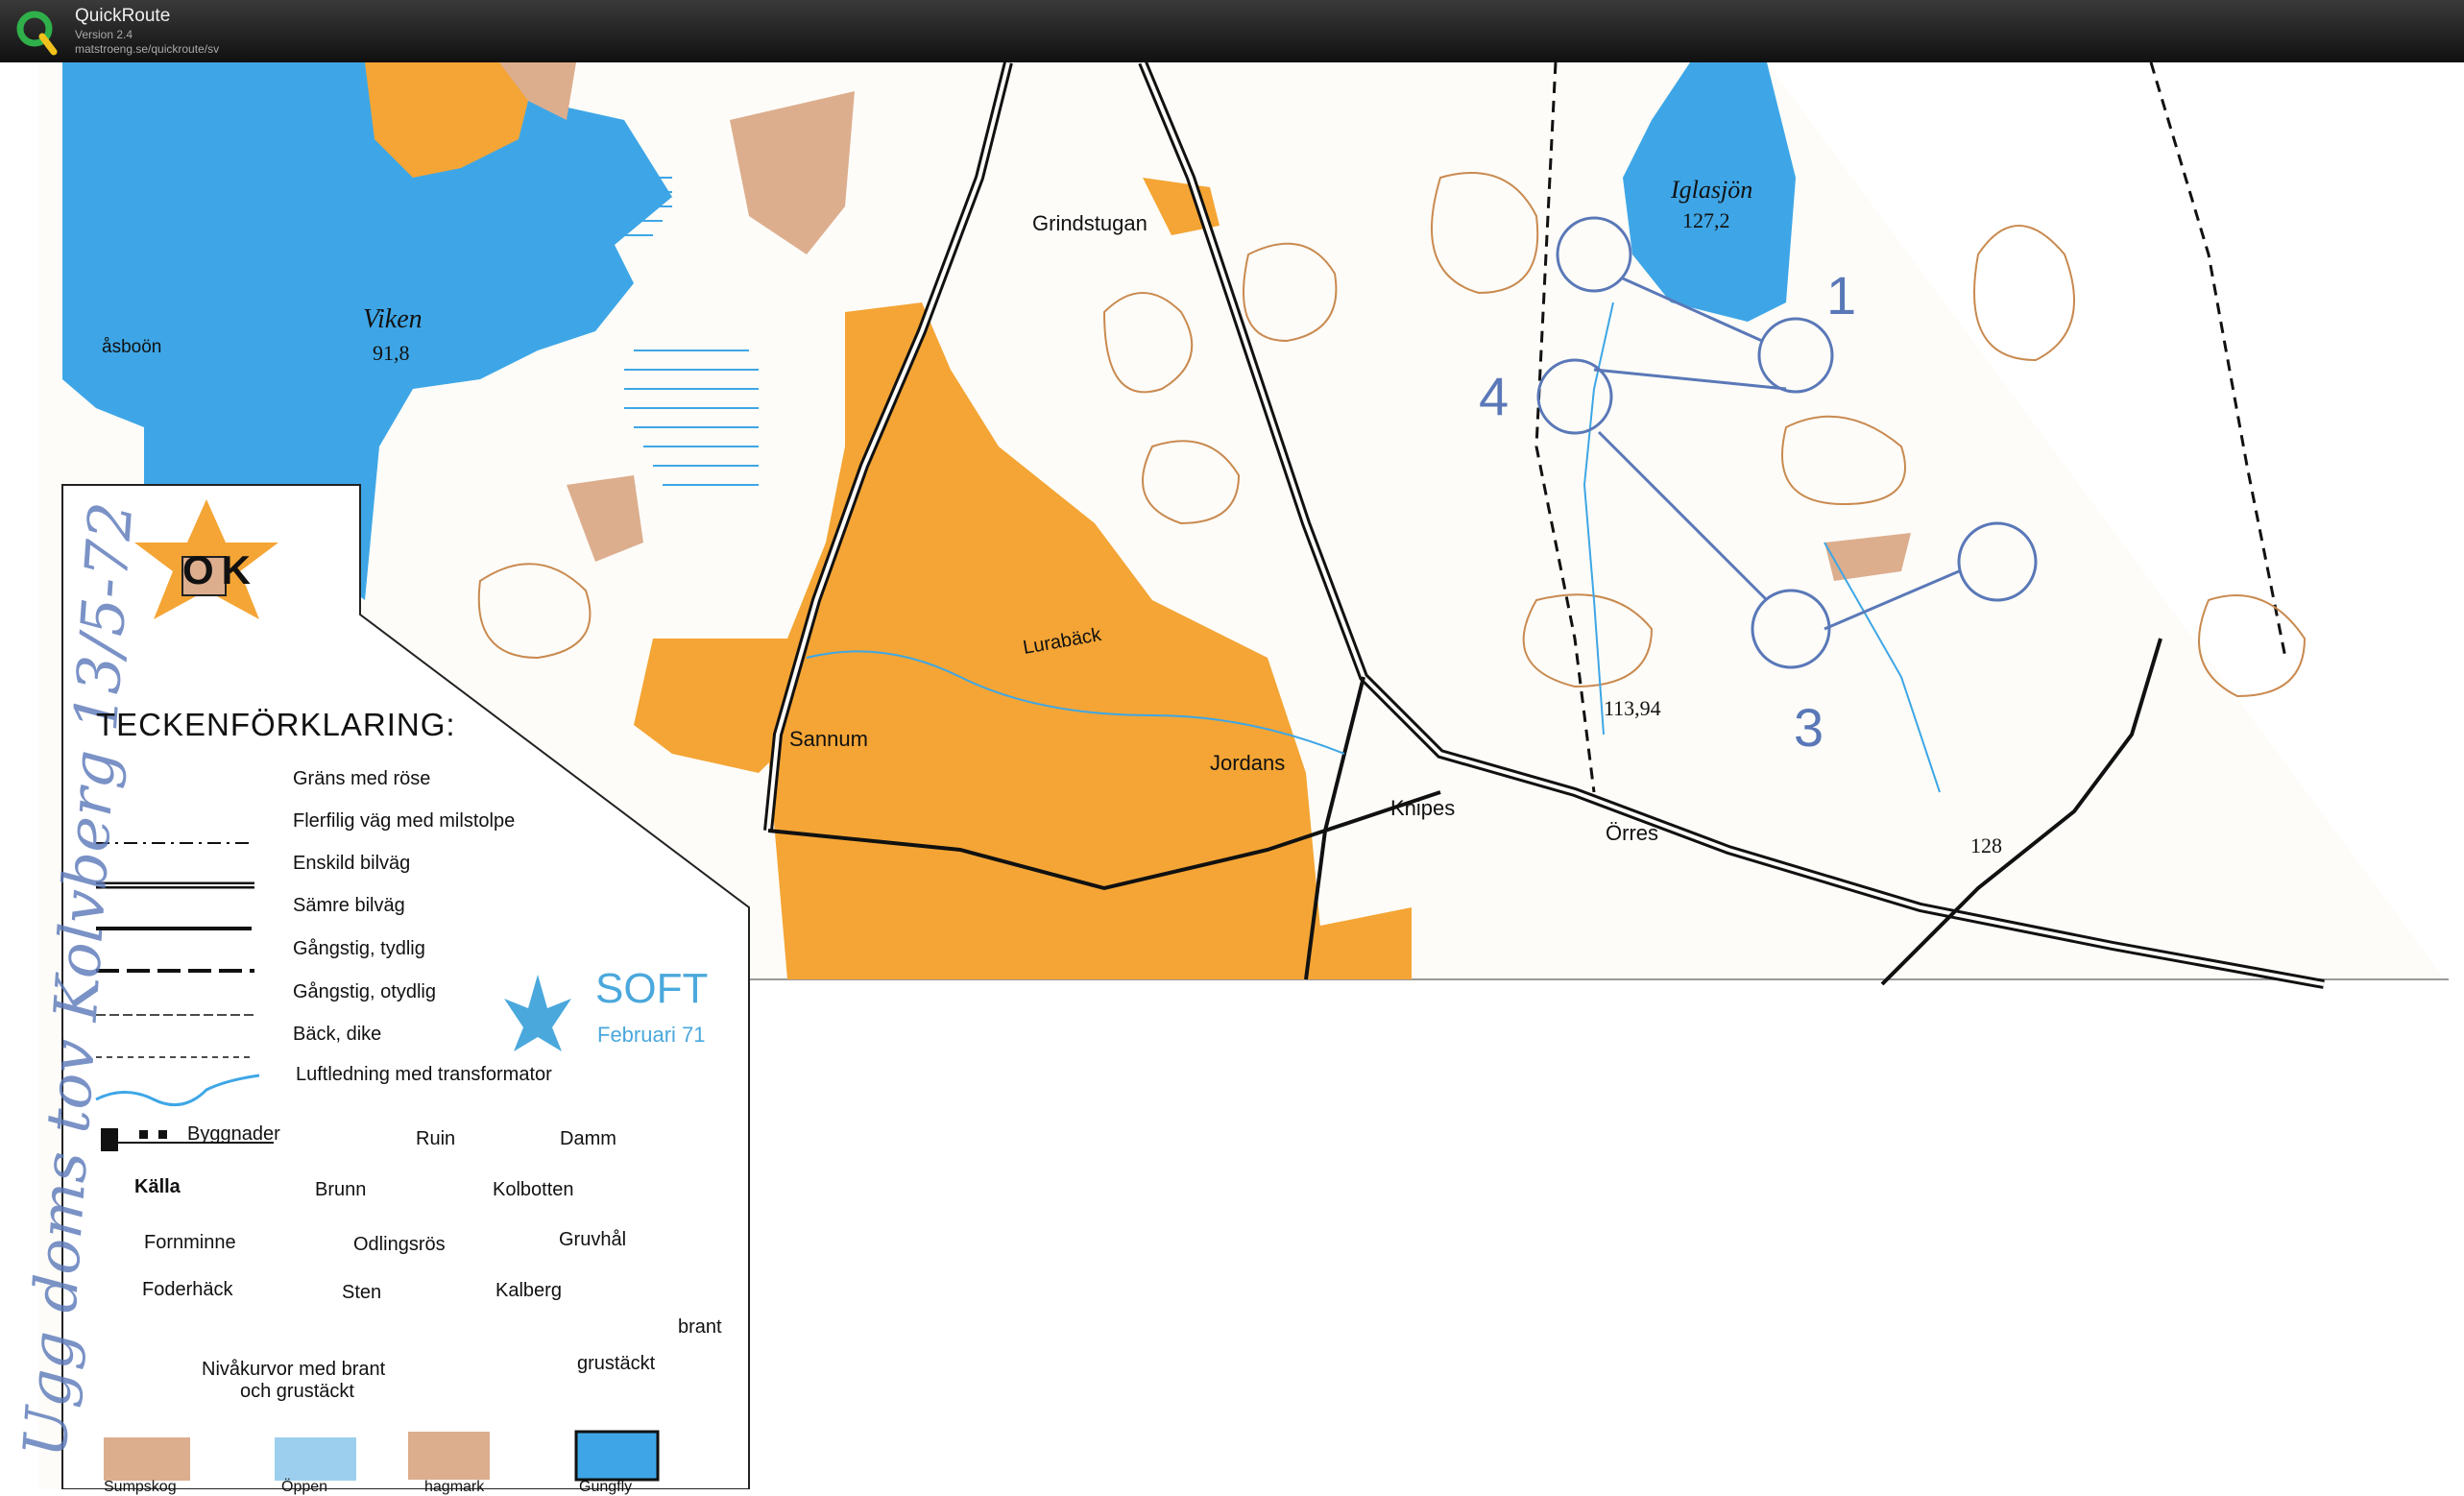 The image size is (2464, 1496). What do you see at coordinates (1423, 808) in the screenshot?
I see `place-knipes: Knipes` at bounding box center [1423, 808].